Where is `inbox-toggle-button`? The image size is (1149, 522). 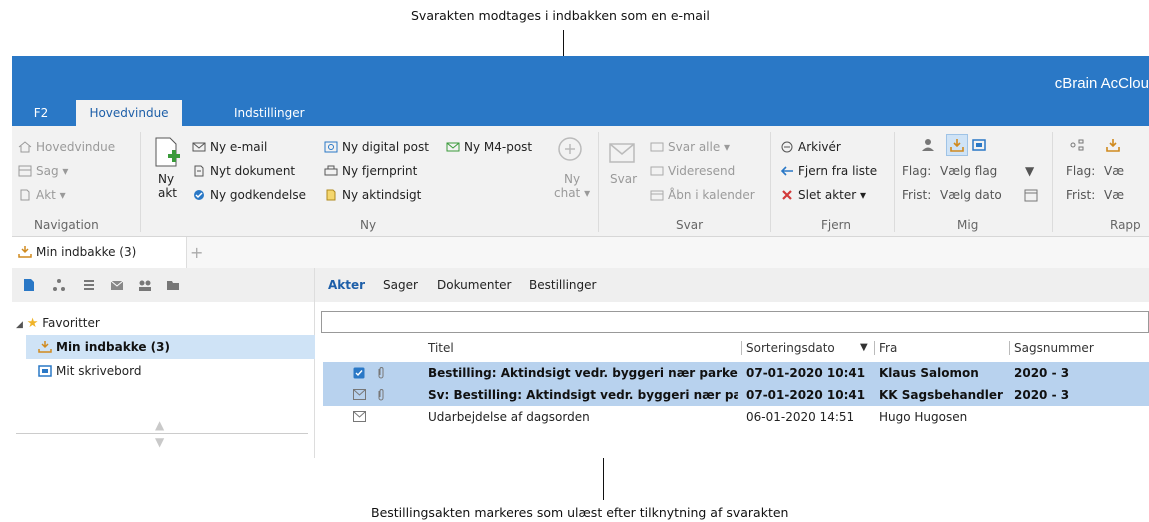
inbox-toggle-button is located at coordinates (957, 145).